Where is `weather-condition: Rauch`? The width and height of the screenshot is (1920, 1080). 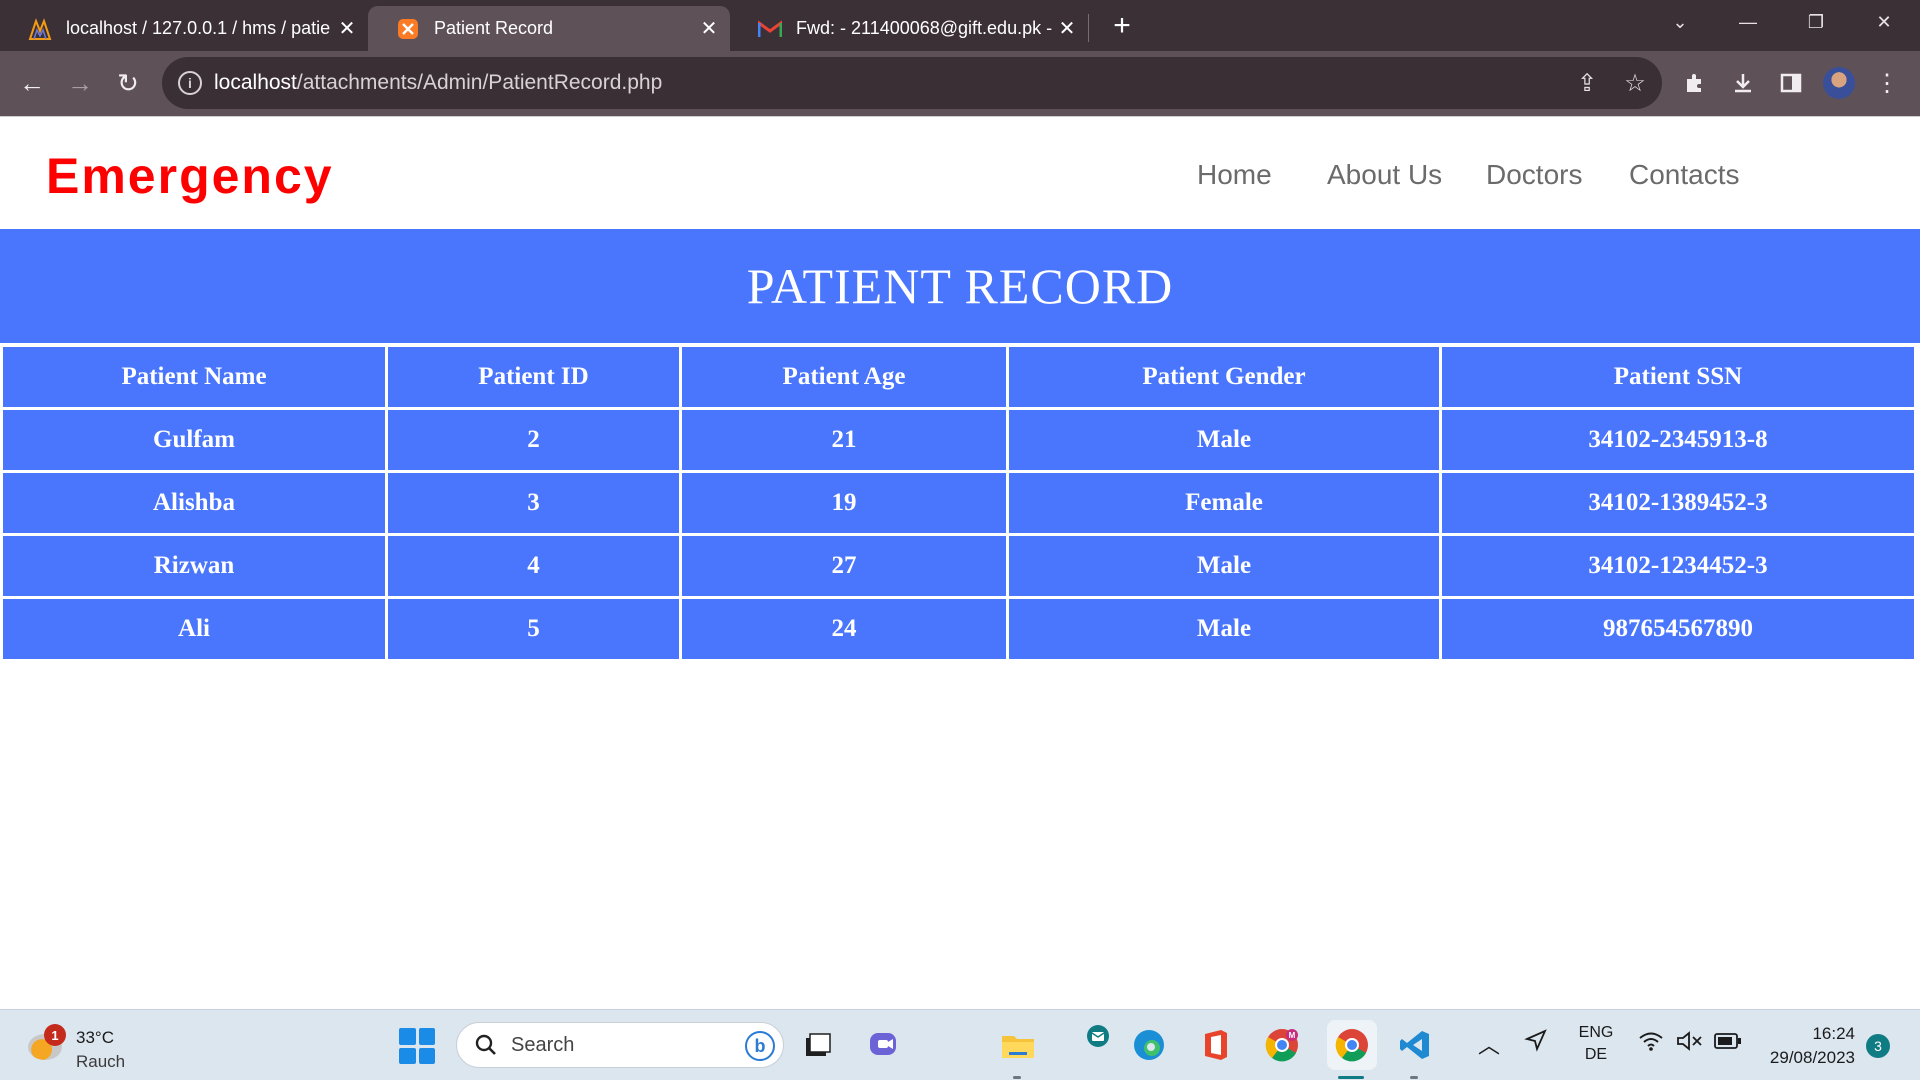
weather-condition: Rauch is located at coordinates (101, 1061).